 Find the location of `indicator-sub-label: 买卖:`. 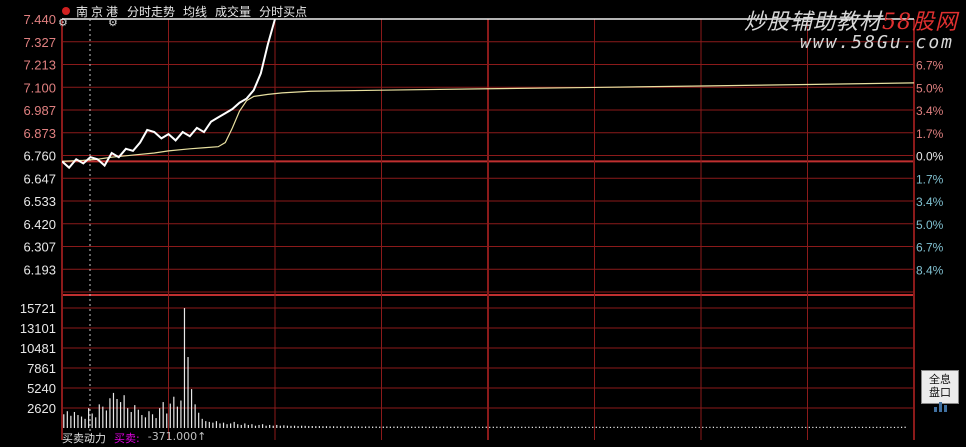

indicator-sub-label: 买卖: is located at coordinates (127, 438).